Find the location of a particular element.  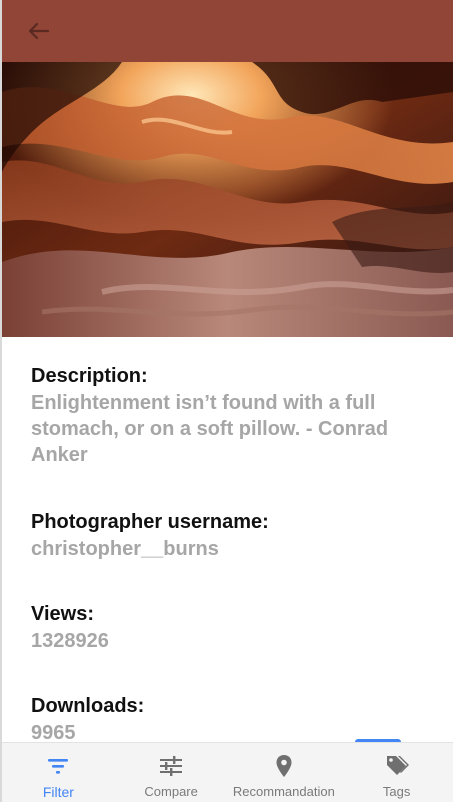

nav-item-compare: Compare is located at coordinates (171, 772).